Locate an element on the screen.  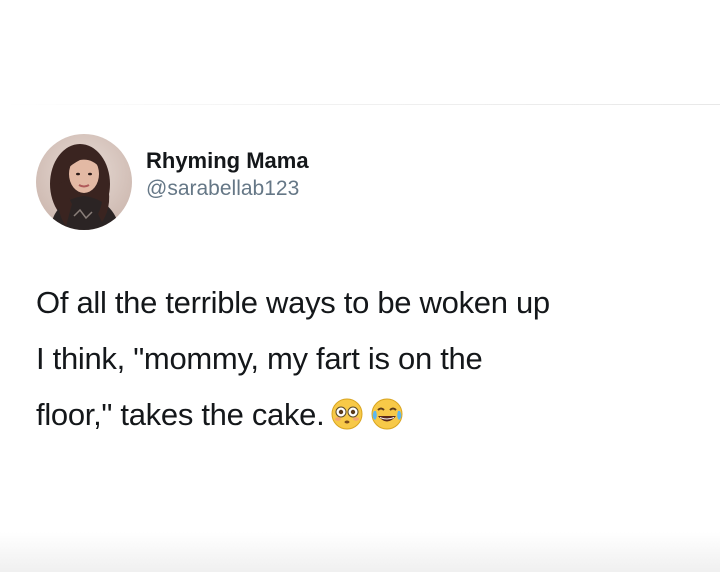
profile-photo-icon is located at coordinates (84, 182).